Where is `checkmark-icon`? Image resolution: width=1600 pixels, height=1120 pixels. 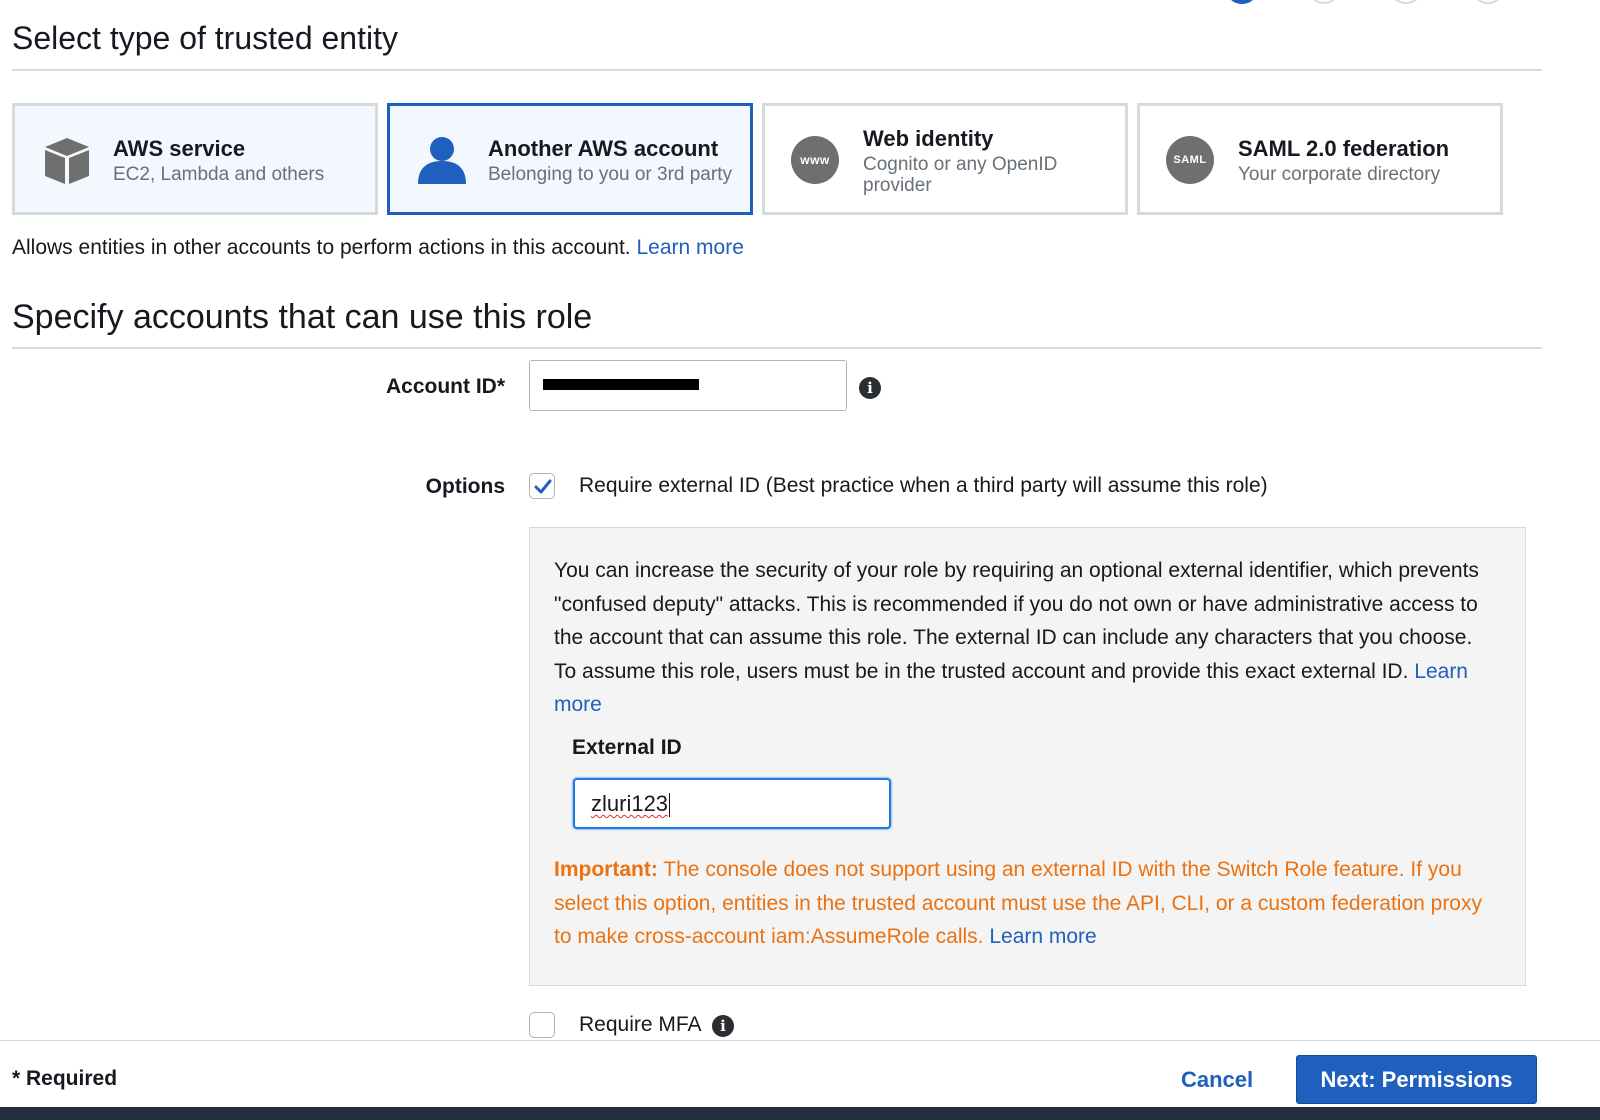
checkmark-icon is located at coordinates (543, 486).